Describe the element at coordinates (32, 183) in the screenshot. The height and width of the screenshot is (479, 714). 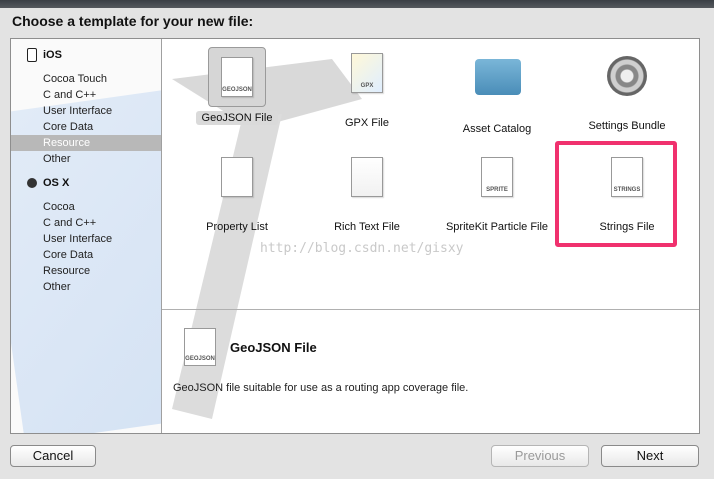
I see `apple-icon` at that location.